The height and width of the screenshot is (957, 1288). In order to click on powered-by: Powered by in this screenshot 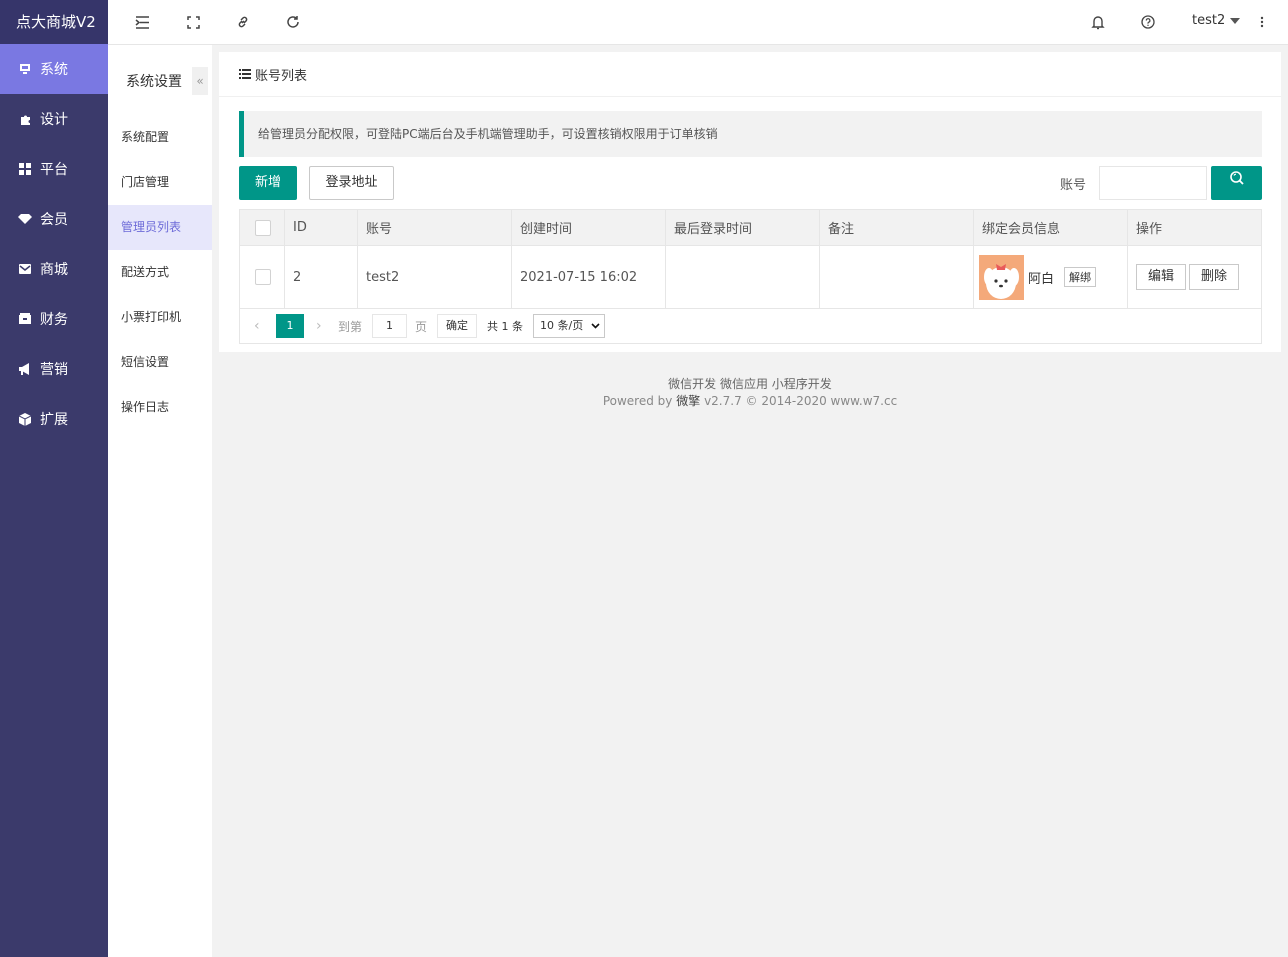, I will do `click(637, 401)`.